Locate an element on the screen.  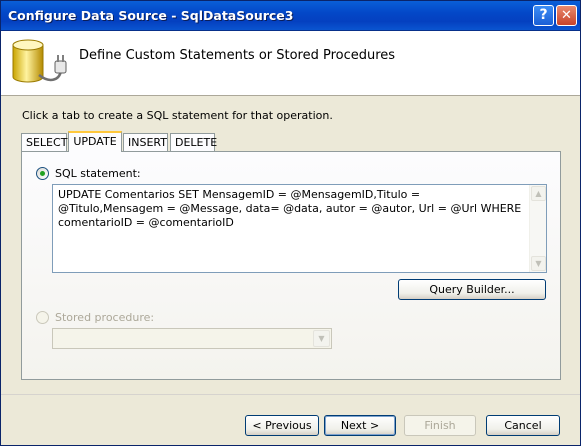
tab-insert: INSERT is located at coordinates (145, 142).